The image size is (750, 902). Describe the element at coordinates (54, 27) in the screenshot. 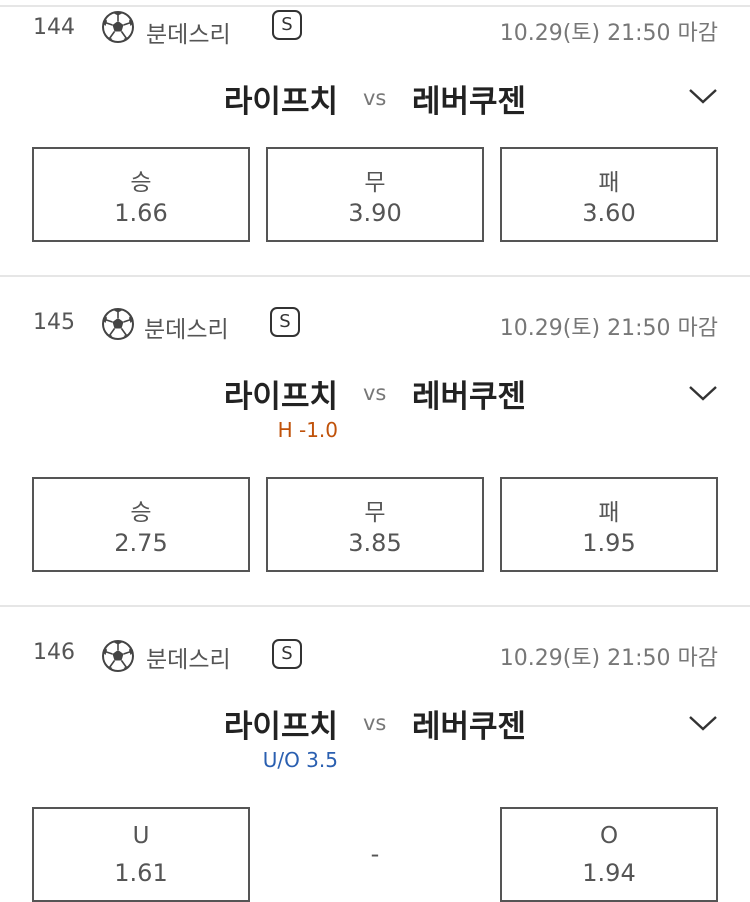

I see `match-number: 144` at that location.